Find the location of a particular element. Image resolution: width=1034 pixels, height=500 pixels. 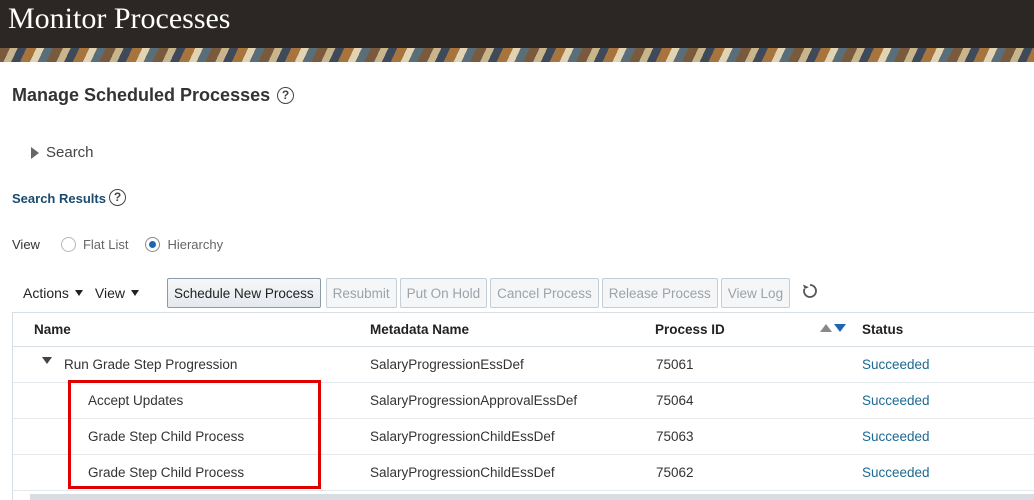

metadata-name: SalaryProgressionApprovalEssDef is located at coordinates (474, 400).